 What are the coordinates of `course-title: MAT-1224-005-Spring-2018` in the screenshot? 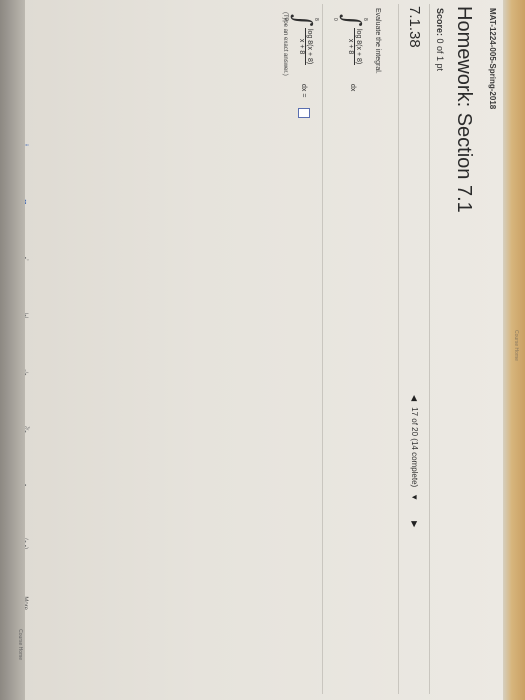 It's located at (492, 59).